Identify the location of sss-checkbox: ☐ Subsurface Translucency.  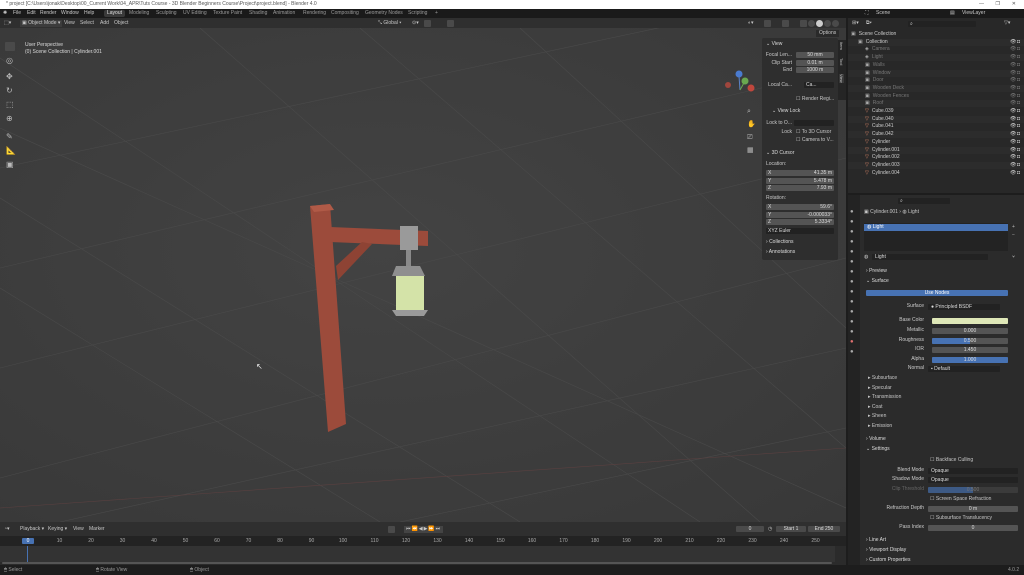
(961, 518).